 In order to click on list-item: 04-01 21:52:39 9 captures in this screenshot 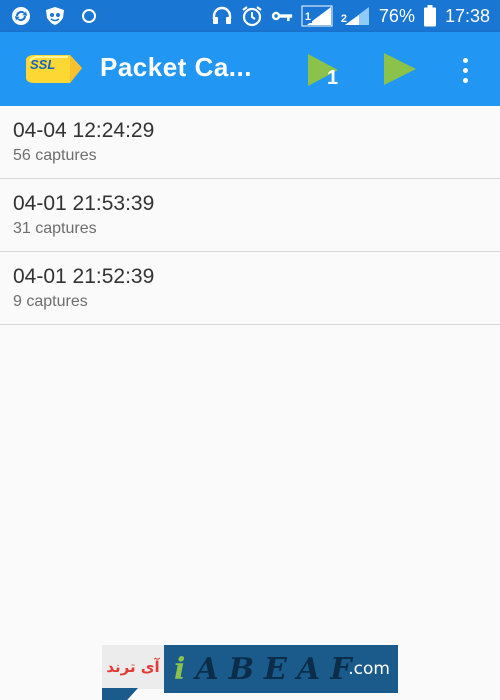, I will do `click(250, 288)`.